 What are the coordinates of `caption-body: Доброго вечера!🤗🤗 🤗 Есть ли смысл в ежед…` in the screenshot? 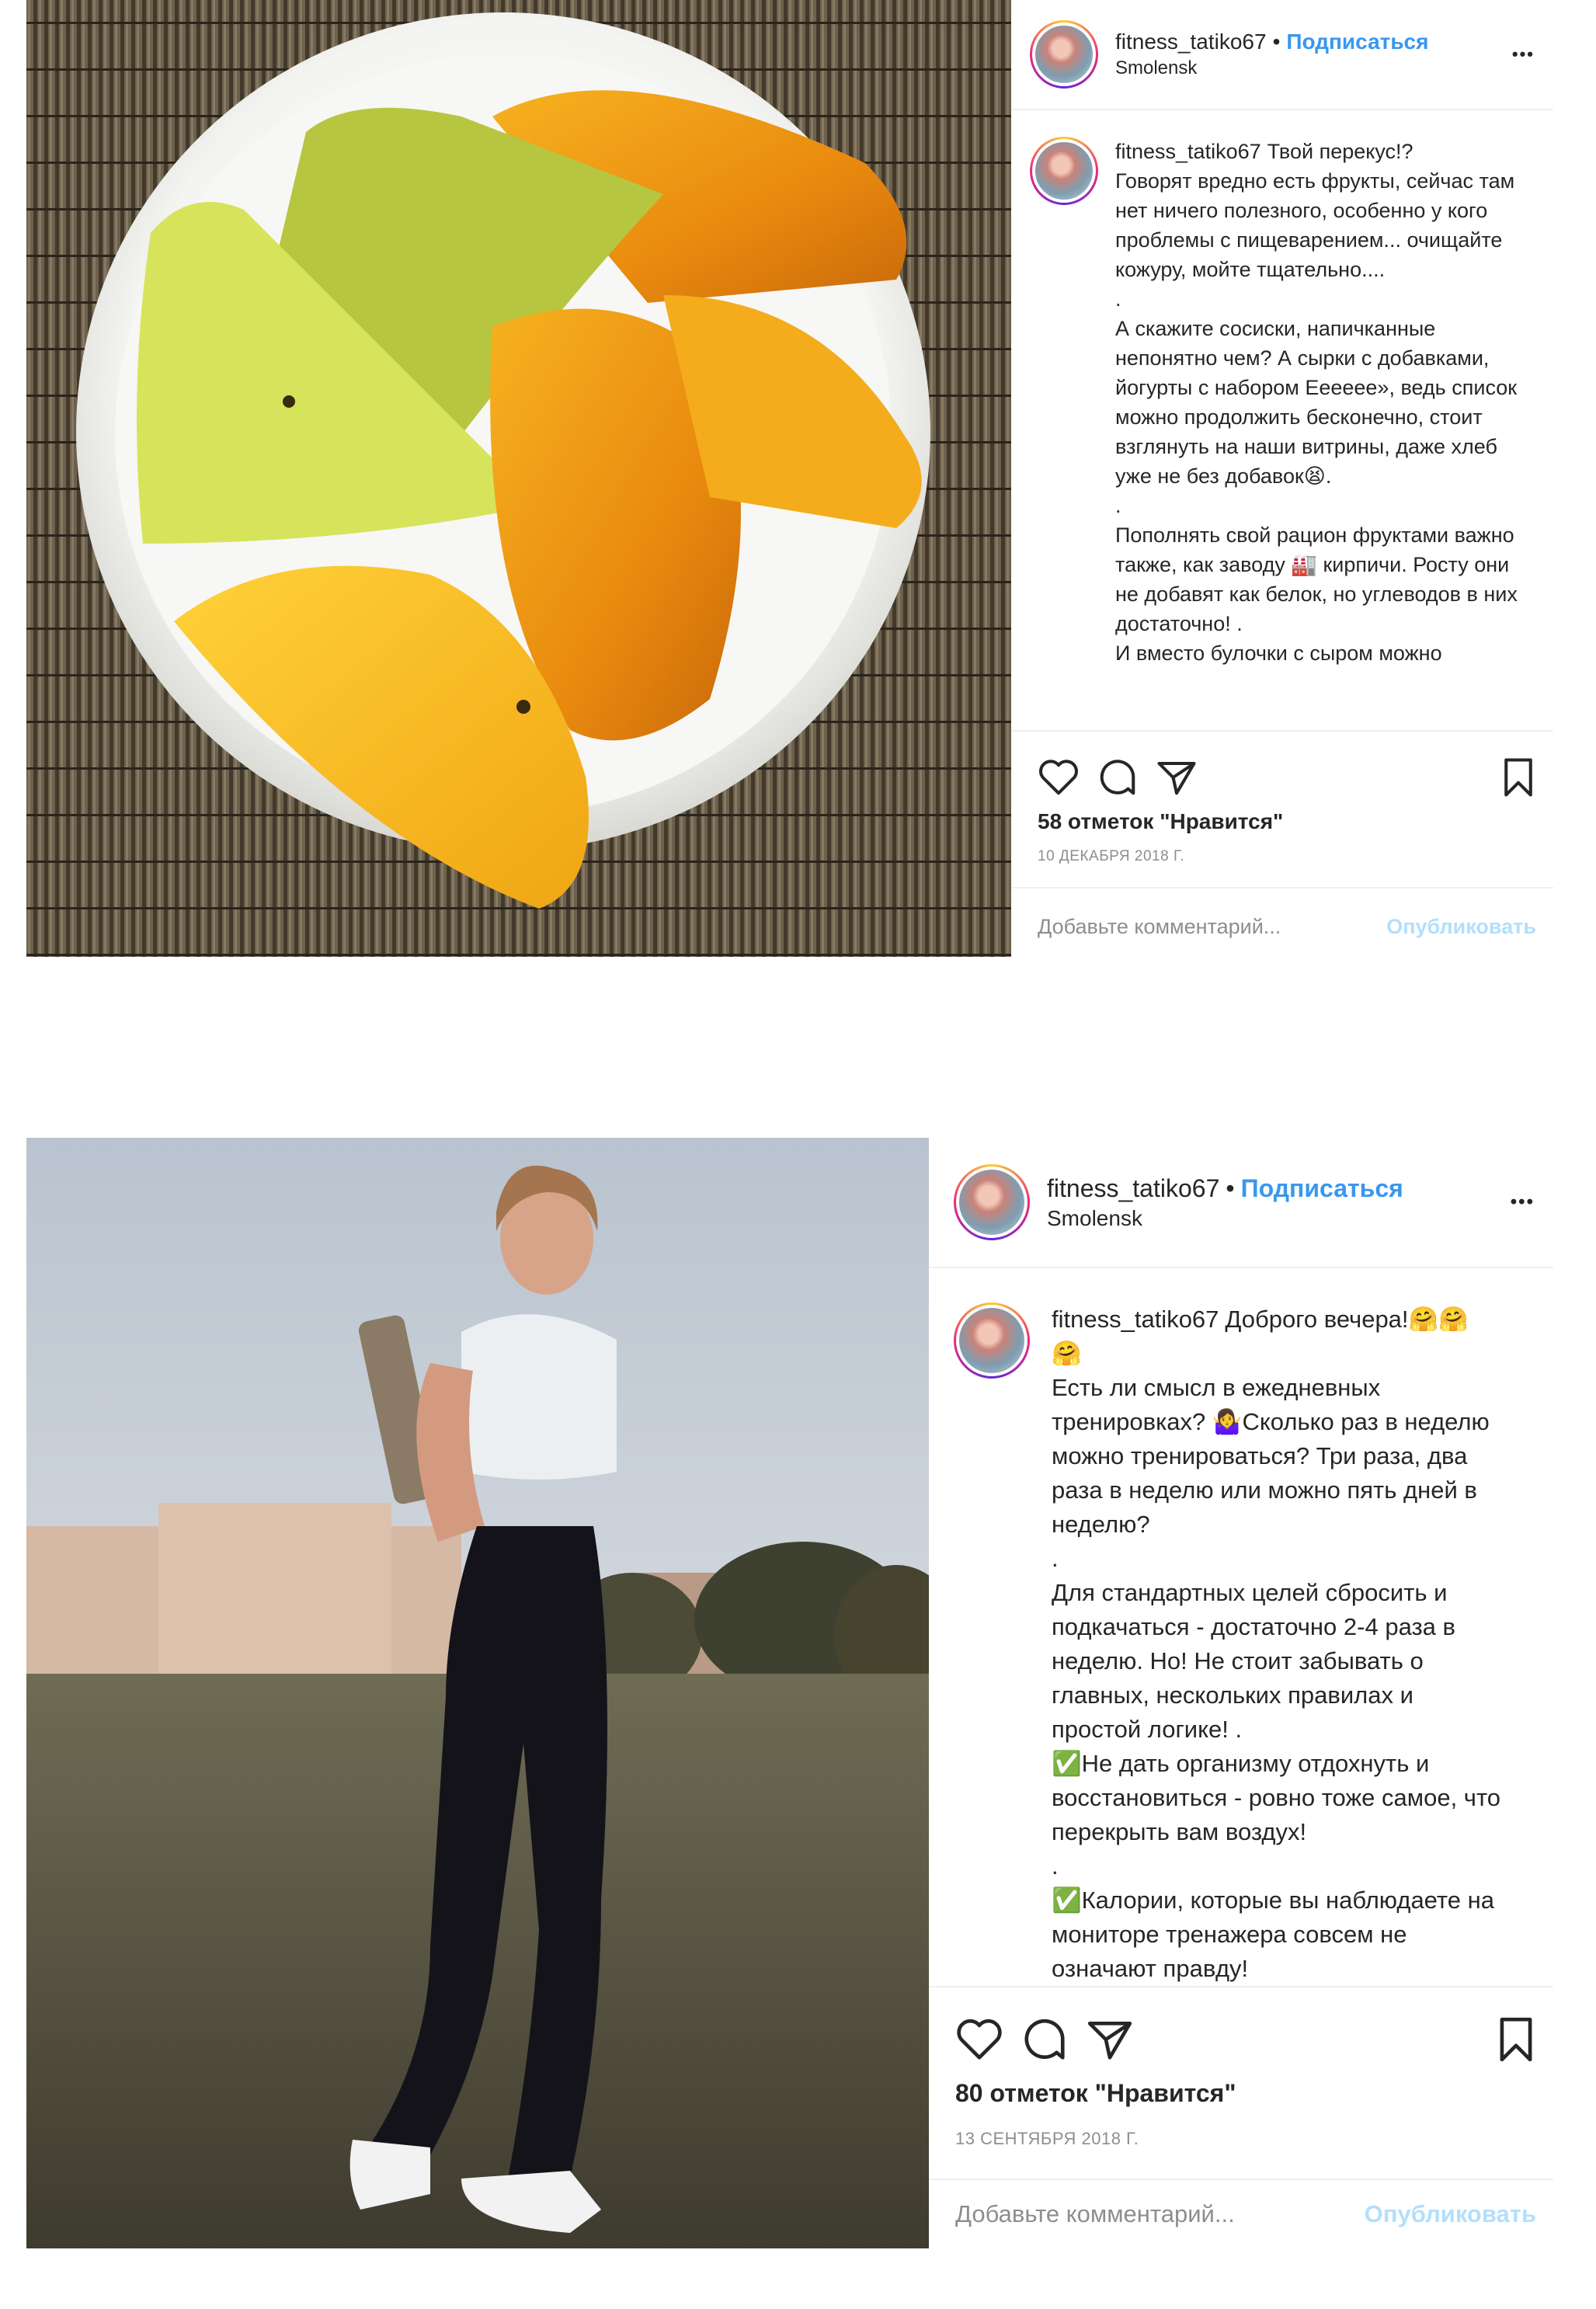 It's located at (1277, 1644).